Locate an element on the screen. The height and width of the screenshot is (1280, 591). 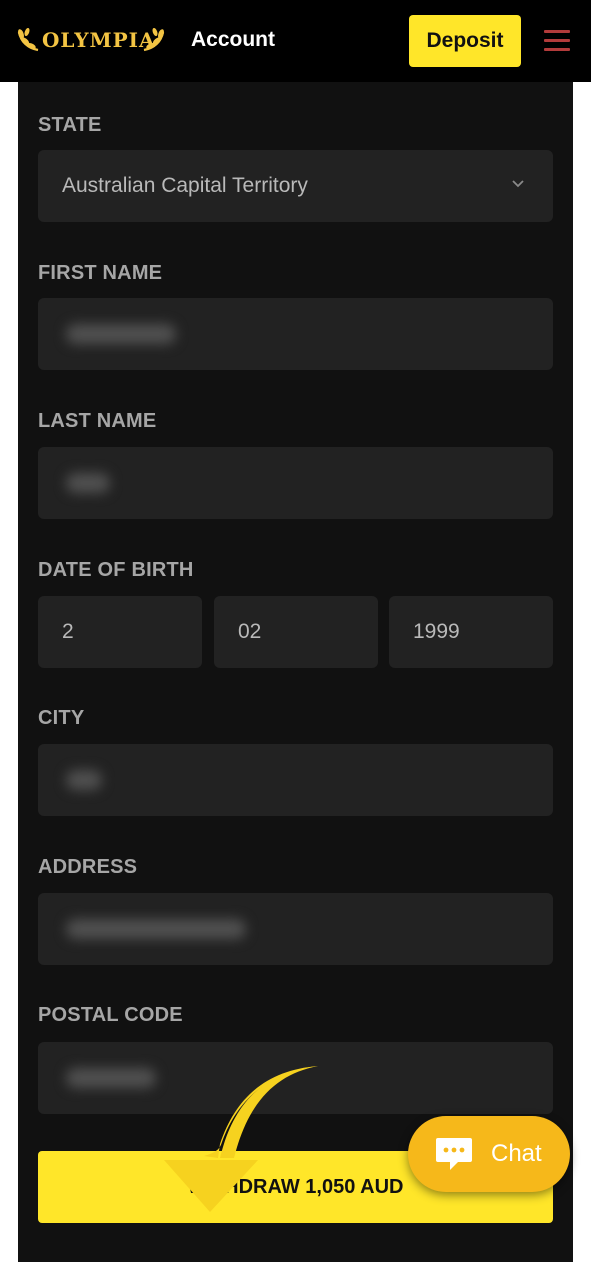
state-select: Australian Capital Territory is located at coordinates (295, 186).